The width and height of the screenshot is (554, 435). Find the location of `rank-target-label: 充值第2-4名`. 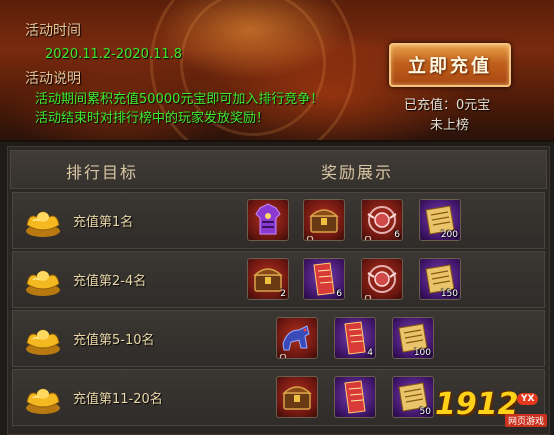

rank-target-label: 充值第2-4名 is located at coordinates (110, 281).